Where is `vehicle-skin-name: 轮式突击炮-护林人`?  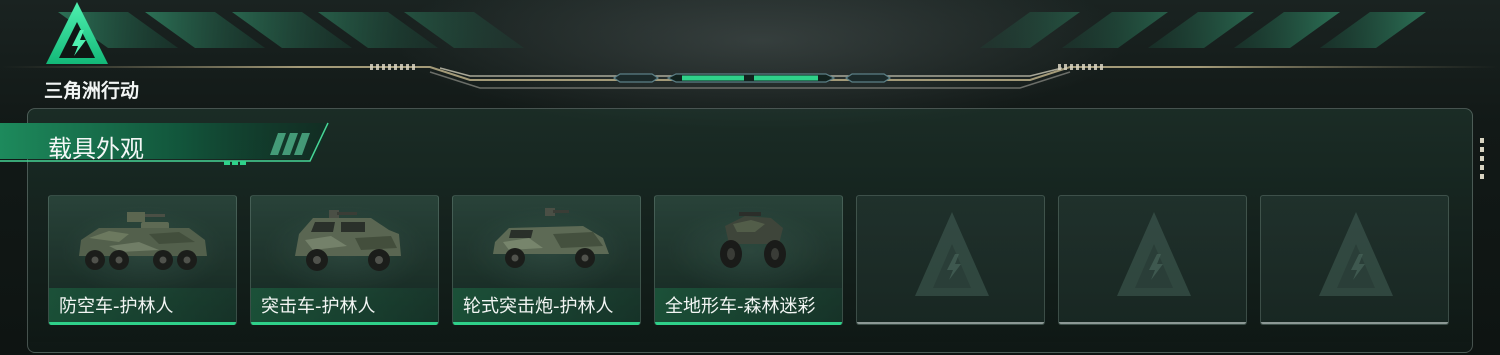 vehicle-skin-name: 轮式突击炮-护林人 is located at coordinates (538, 306).